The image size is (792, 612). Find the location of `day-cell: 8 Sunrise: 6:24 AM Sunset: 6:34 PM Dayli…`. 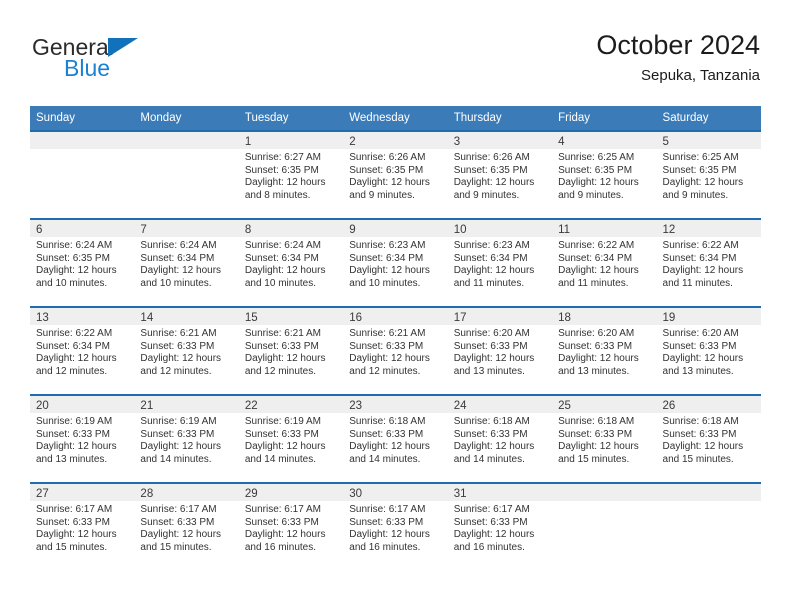

day-cell: 8 Sunrise: 6:24 AM Sunset: 6:34 PM Dayli… is located at coordinates (291, 263).